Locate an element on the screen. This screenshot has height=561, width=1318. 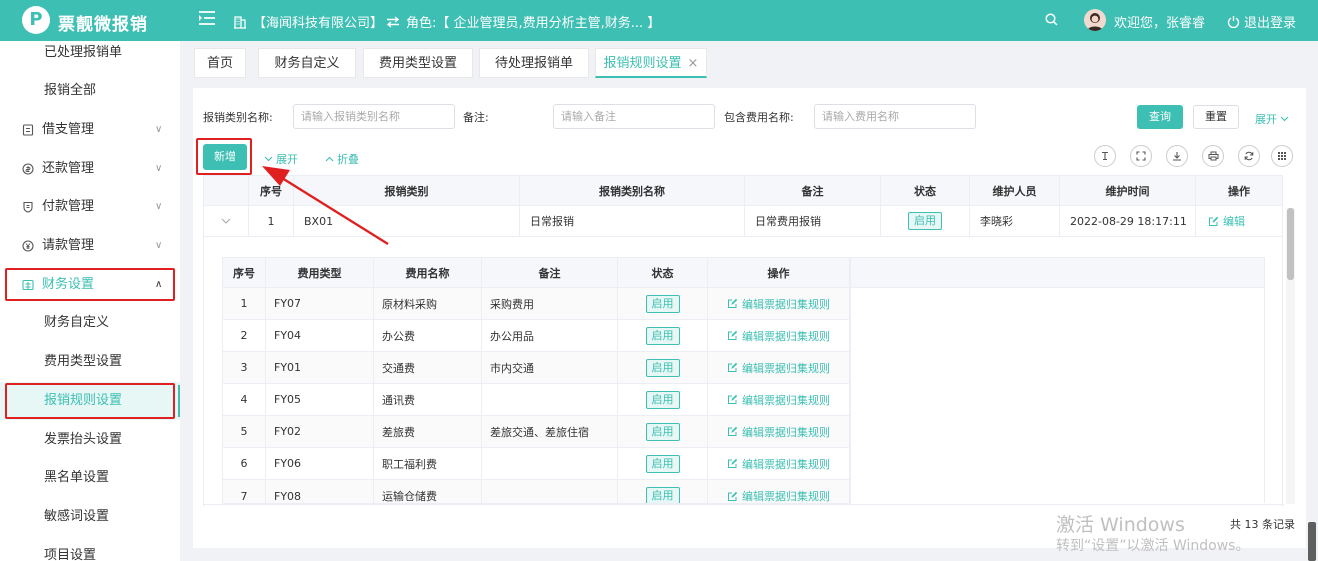
col-header-index: 序号 is located at coordinates (271, 190).